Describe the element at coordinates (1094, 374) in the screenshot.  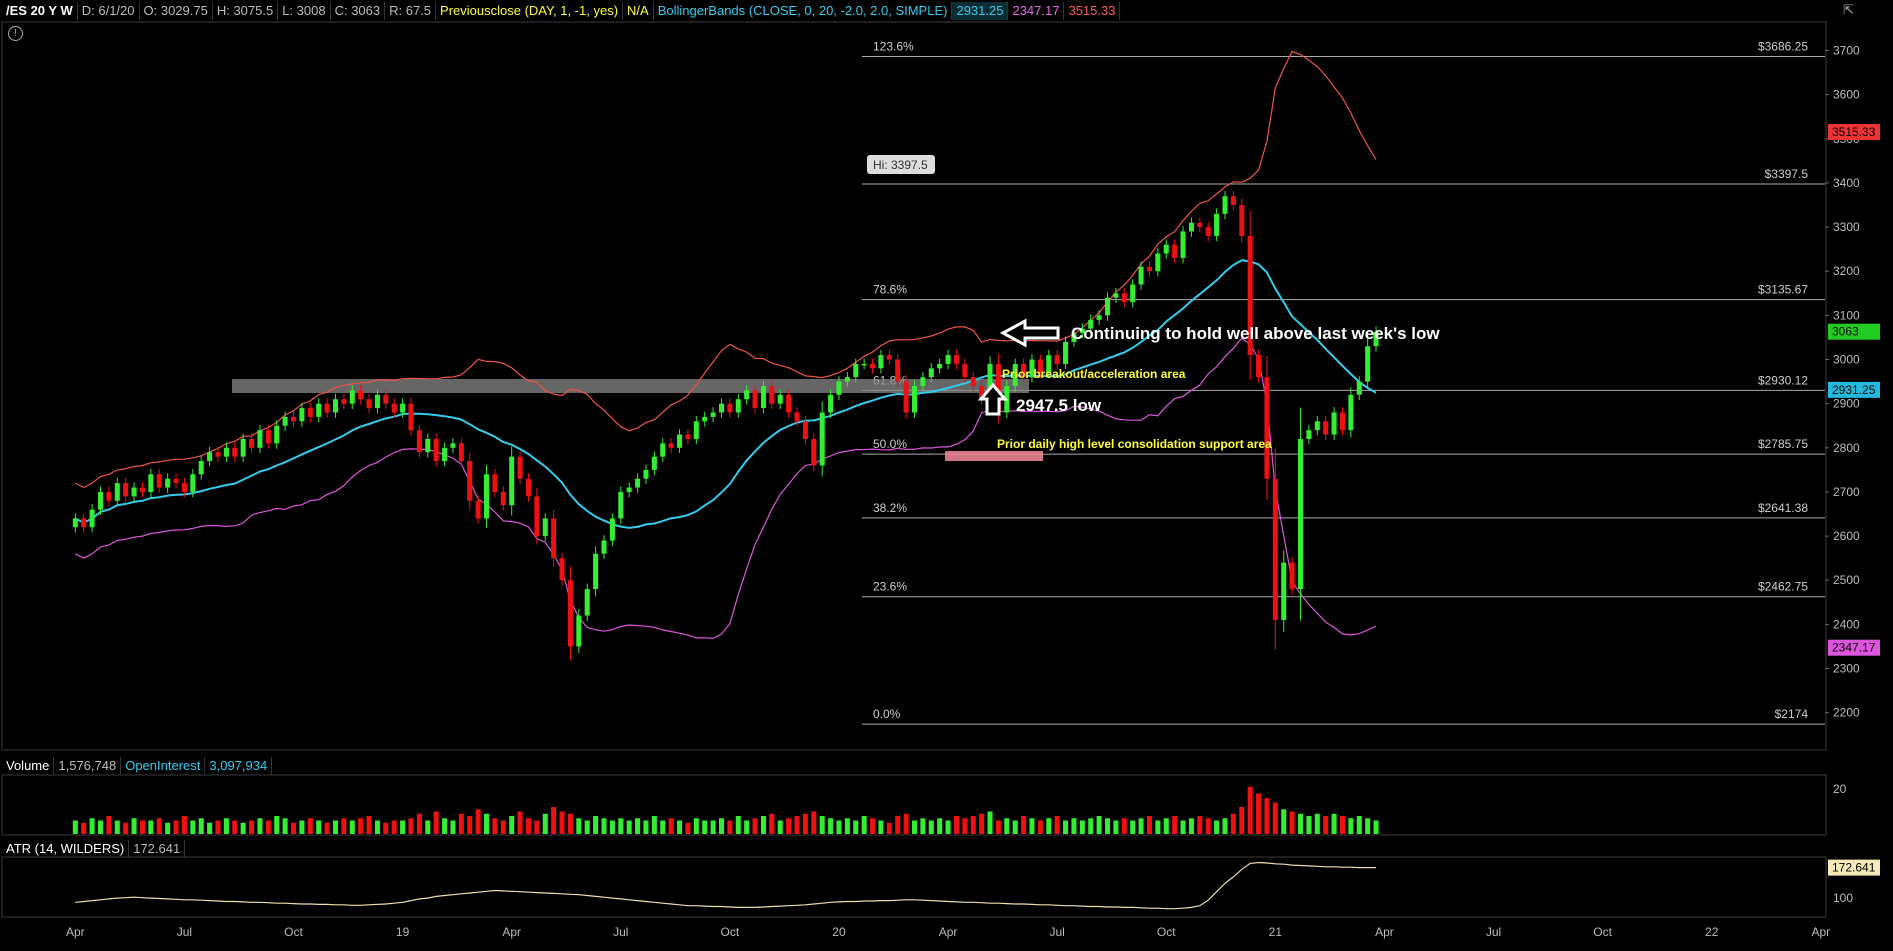
I see `annotation-breakout: Prior breakout/acceleration area` at that location.